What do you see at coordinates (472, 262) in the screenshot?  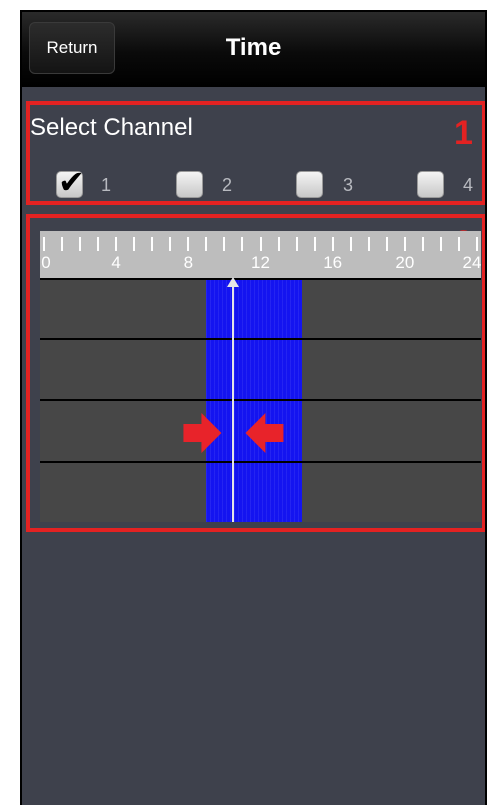 I see `ruler-label: 24` at bounding box center [472, 262].